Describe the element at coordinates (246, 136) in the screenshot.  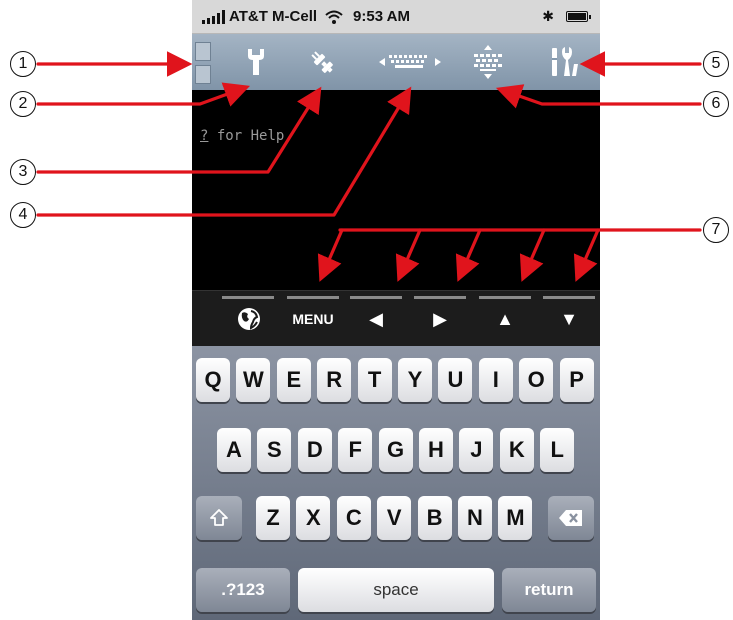
I see `help-text: for Help` at that location.